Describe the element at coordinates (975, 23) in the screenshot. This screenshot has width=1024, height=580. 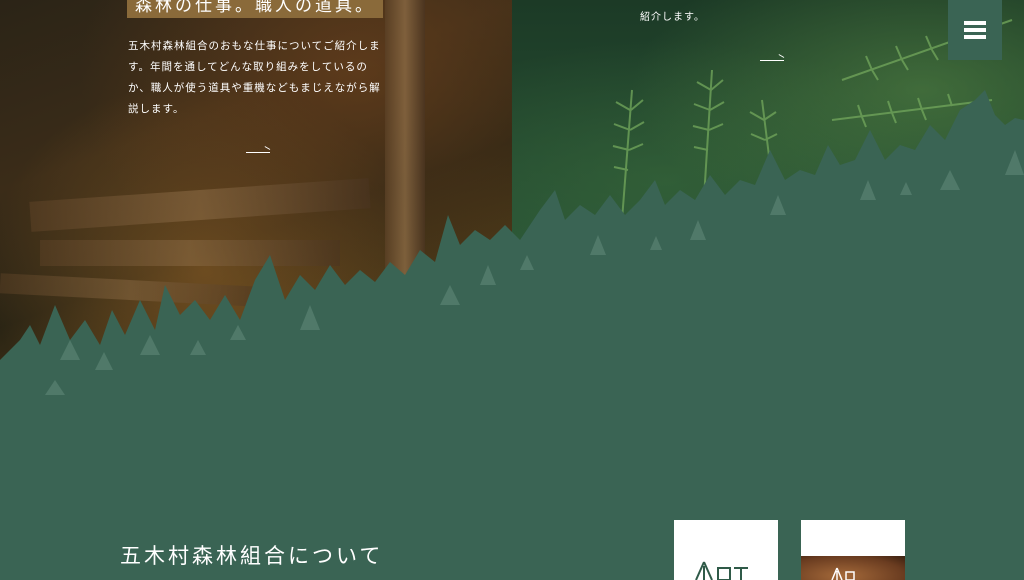
I see `hamburger-icon` at that location.